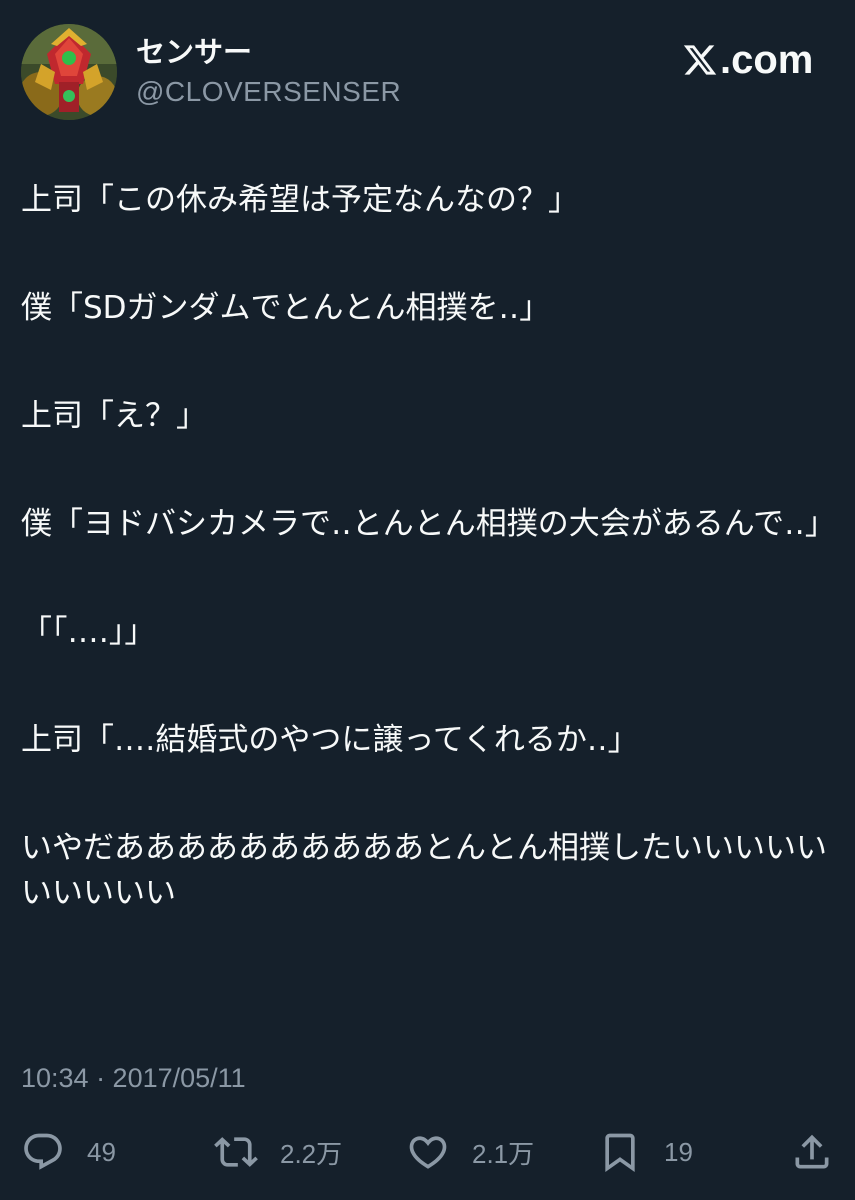  What do you see at coordinates (268, 92) in the screenshot?
I see `author-handle: @CLOVERSENSER` at bounding box center [268, 92].